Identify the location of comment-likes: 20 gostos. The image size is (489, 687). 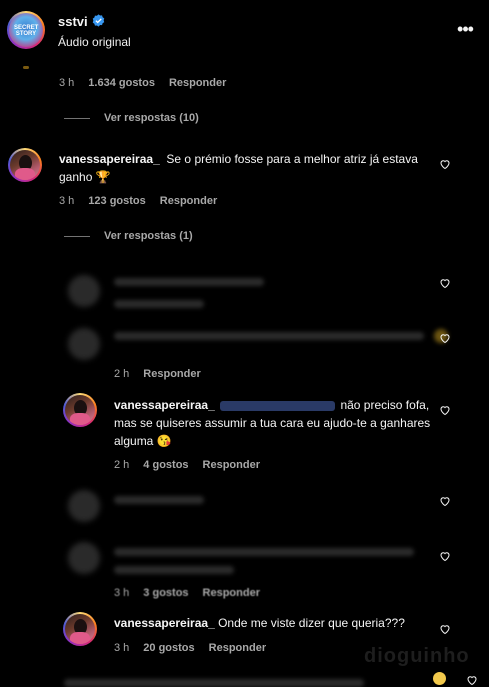
(168, 648).